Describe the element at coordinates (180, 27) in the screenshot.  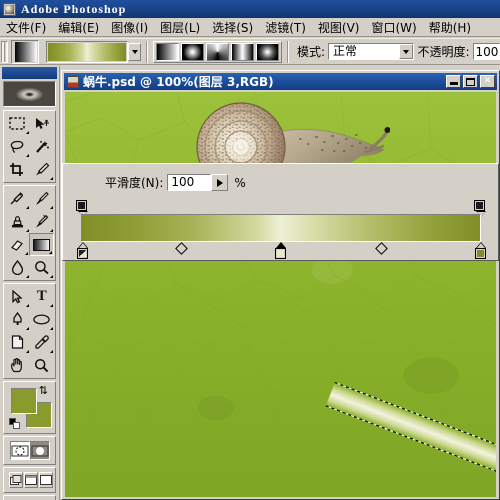
I see `menu-layer: 图层(L)` at that location.